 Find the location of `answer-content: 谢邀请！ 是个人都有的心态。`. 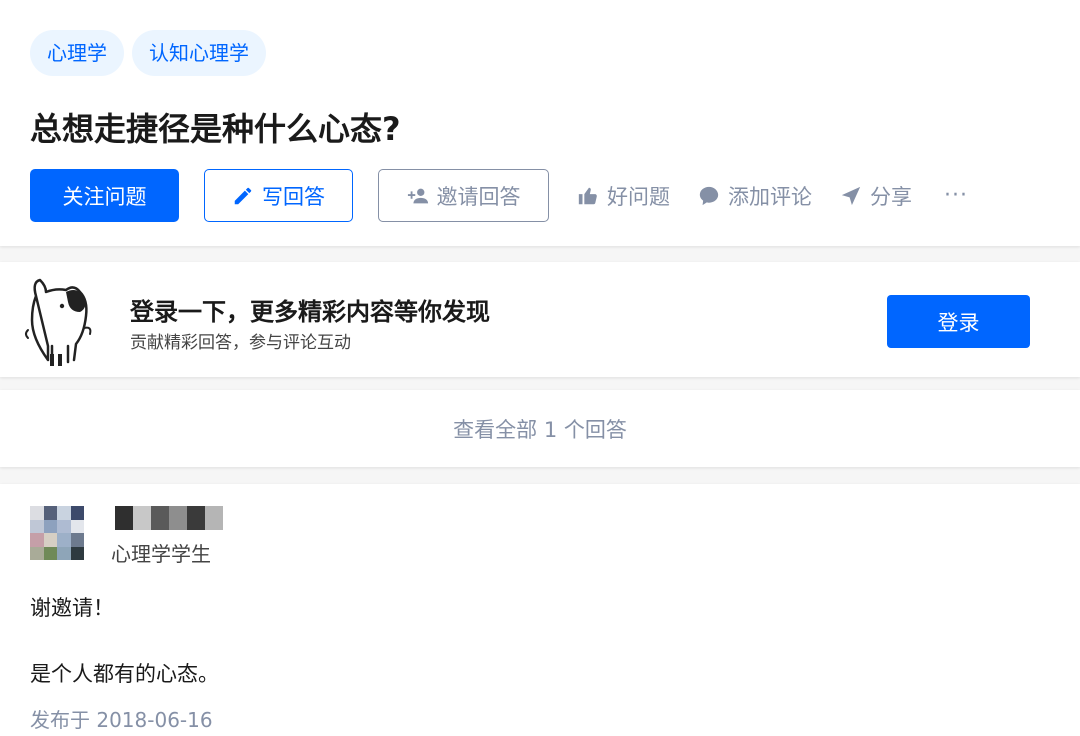

answer-content: 谢邀请！ 是个人都有的心态。 is located at coordinates (124, 641).